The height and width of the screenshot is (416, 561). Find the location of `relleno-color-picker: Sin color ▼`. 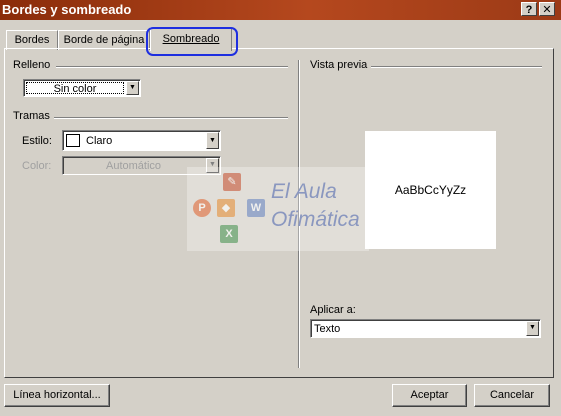

relleno-color-picker: Sin color ▼ is located at coordinates (82, 88).